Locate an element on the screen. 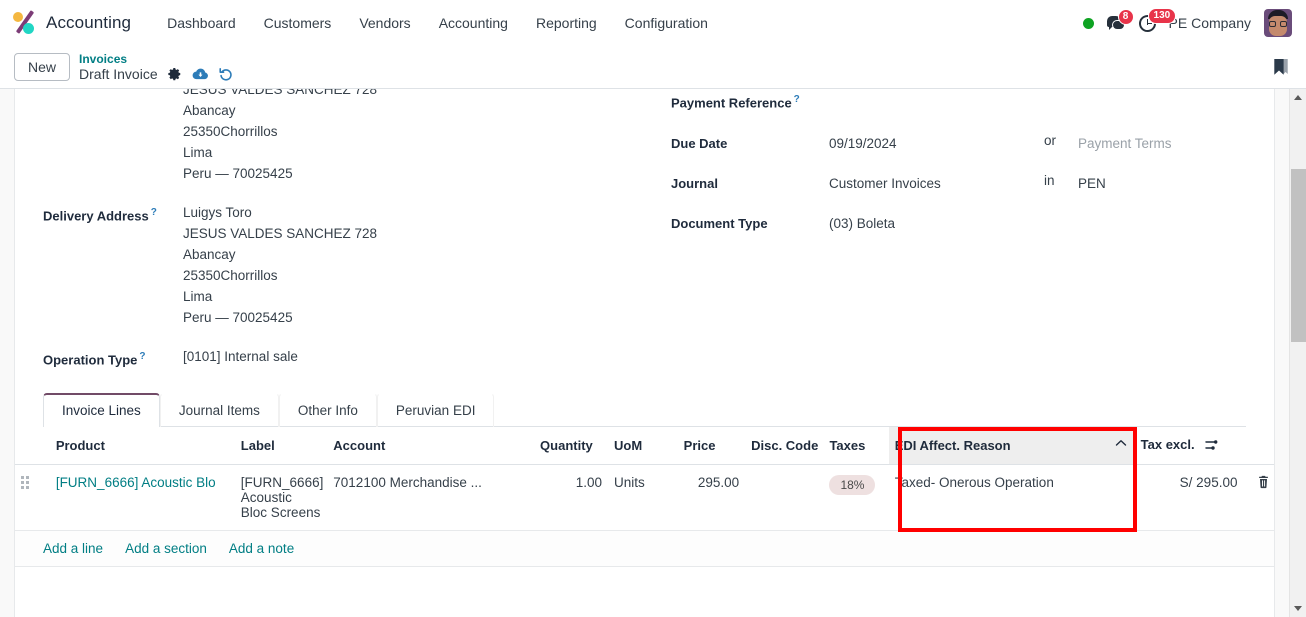  trash-icon is located at coordinates (1263, 484).